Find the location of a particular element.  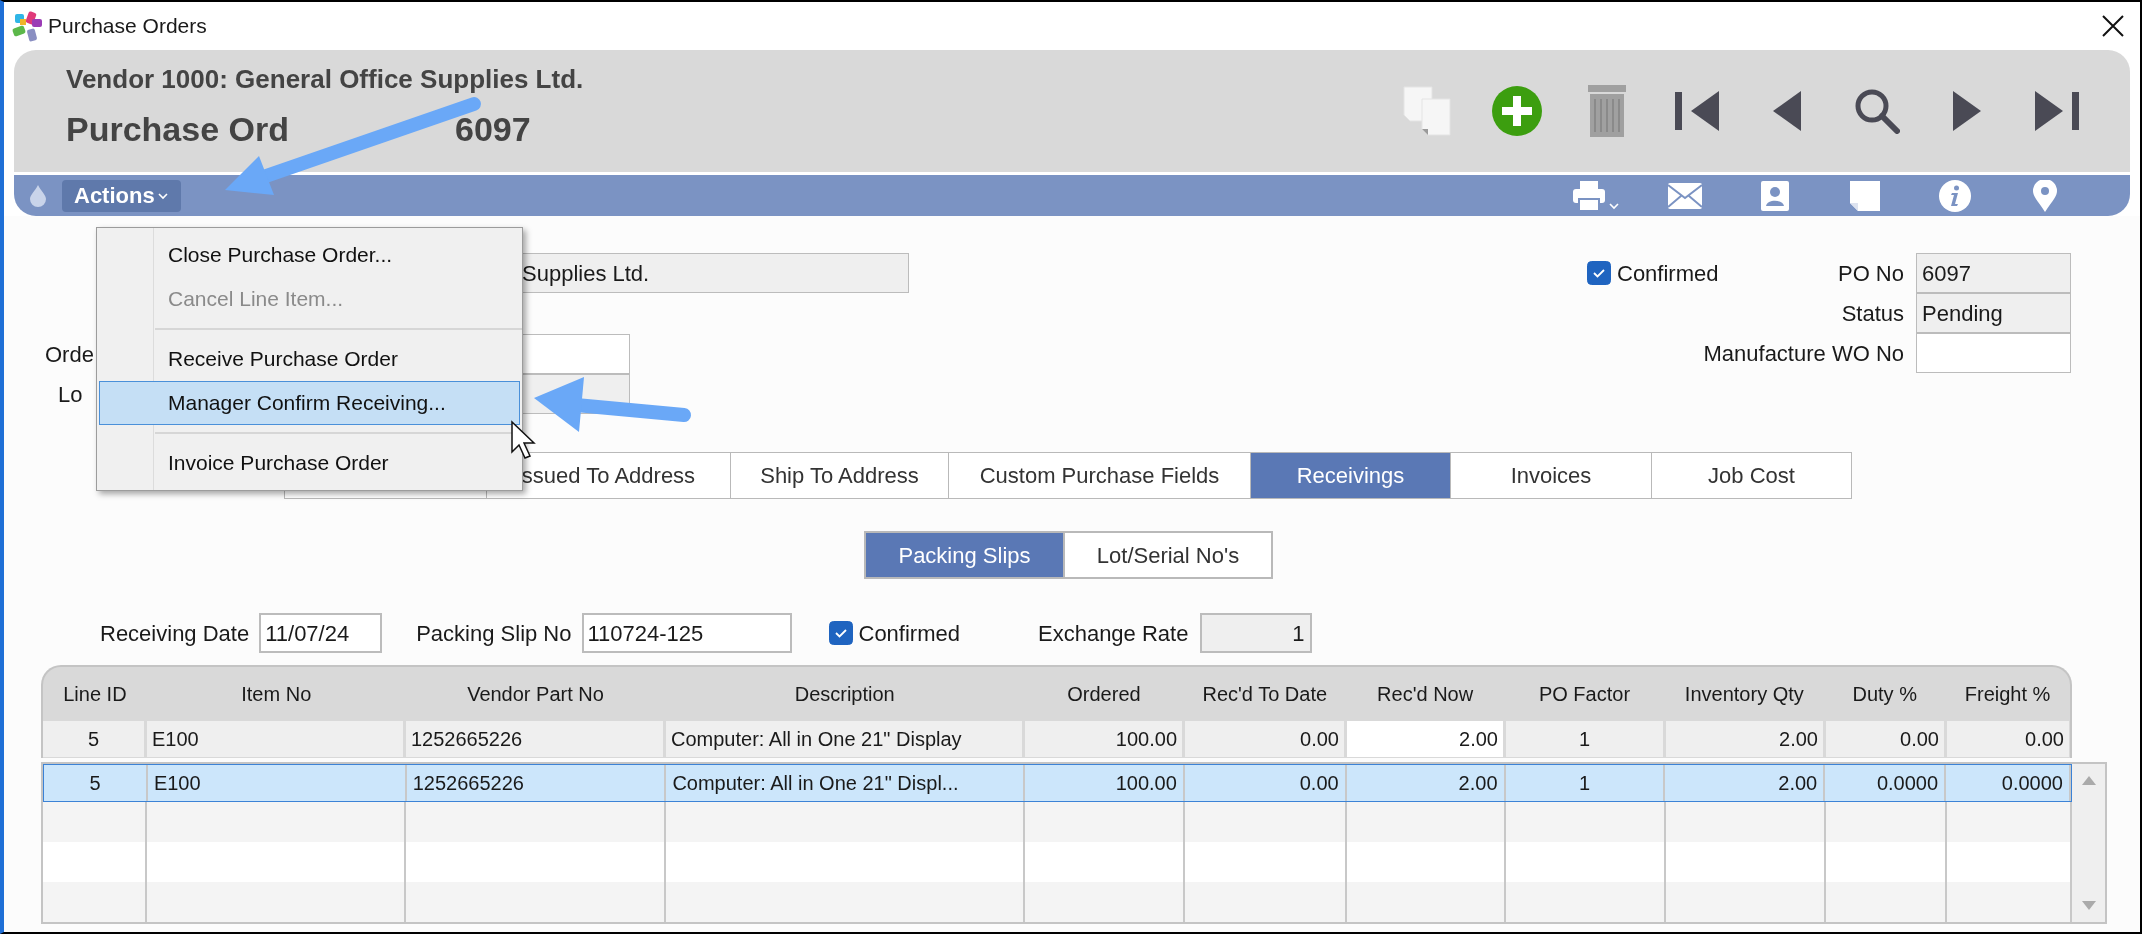

edit-cell: Computer: All in One 21" Display is located at coordinates (844, 739).